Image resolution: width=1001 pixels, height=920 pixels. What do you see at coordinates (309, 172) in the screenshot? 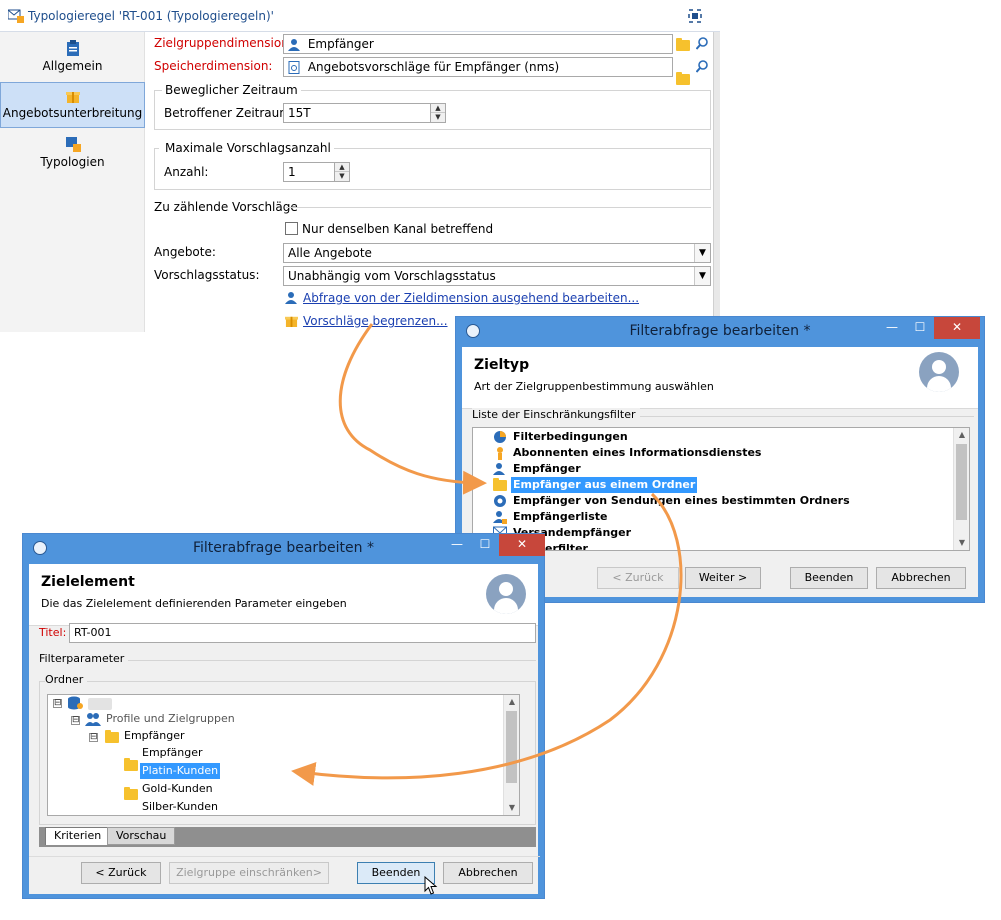
I see `count-field: 1` at bounding box center [309, 172].